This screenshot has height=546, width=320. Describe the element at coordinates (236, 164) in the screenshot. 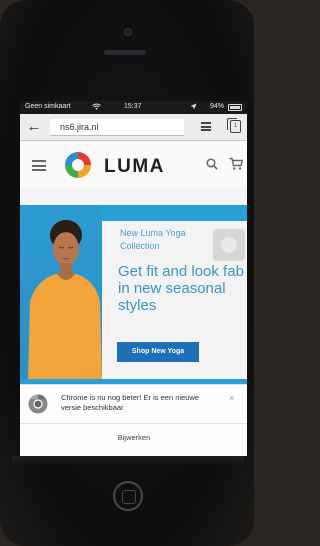

I see `cart-icon` at that location.